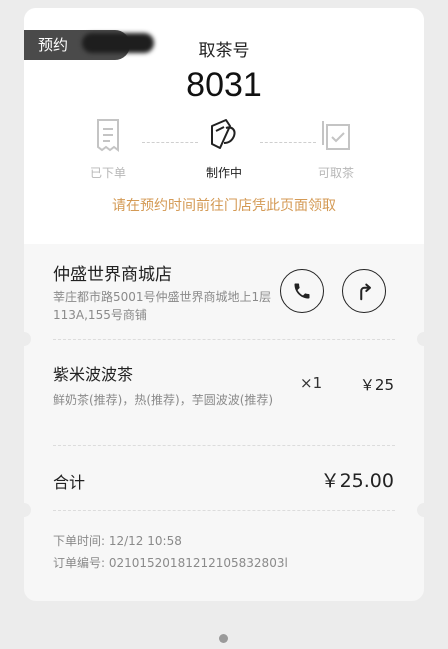 The image size is (448, 649). Describe the element at coordinates (224, 206) in the screenshot. I see `pickup-notice: 请在预约时间前往门店凭此页面领取` at that location.